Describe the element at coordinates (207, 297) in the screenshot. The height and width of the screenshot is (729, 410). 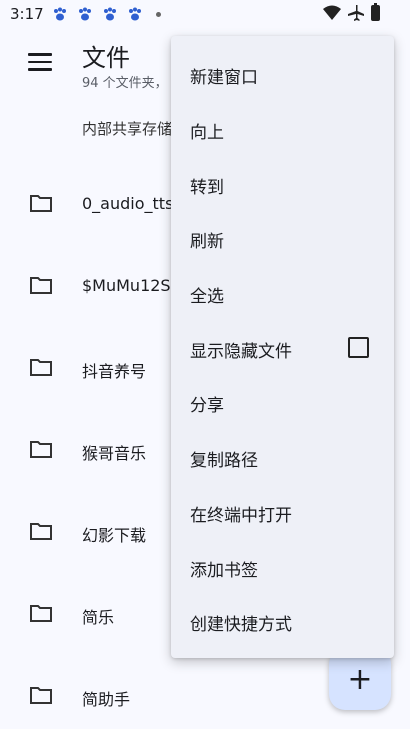
I see `menu-item-label: 全选` at that location.